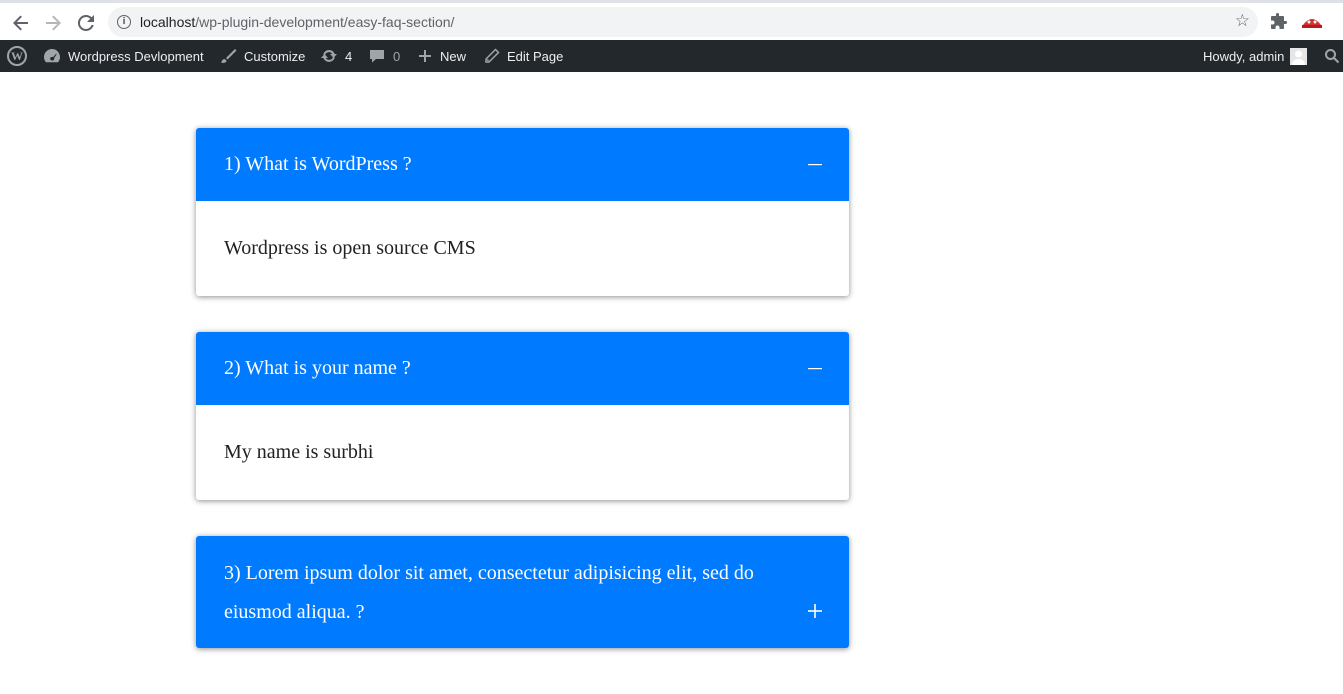  I want to click on customize-link: Customize, so click(262, 56).